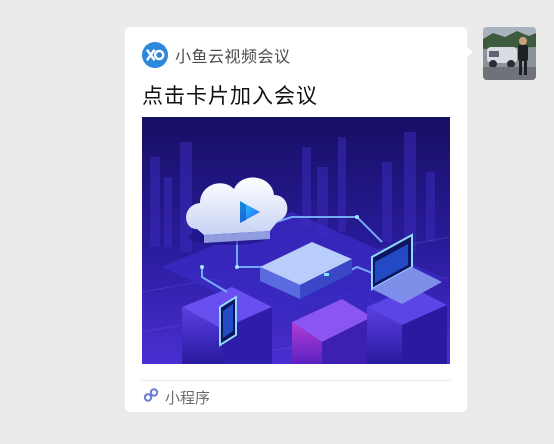  What do you see at coordinates (296, 380) in the screenshot?
I see `card-divider` at bounding box center [296, 380].